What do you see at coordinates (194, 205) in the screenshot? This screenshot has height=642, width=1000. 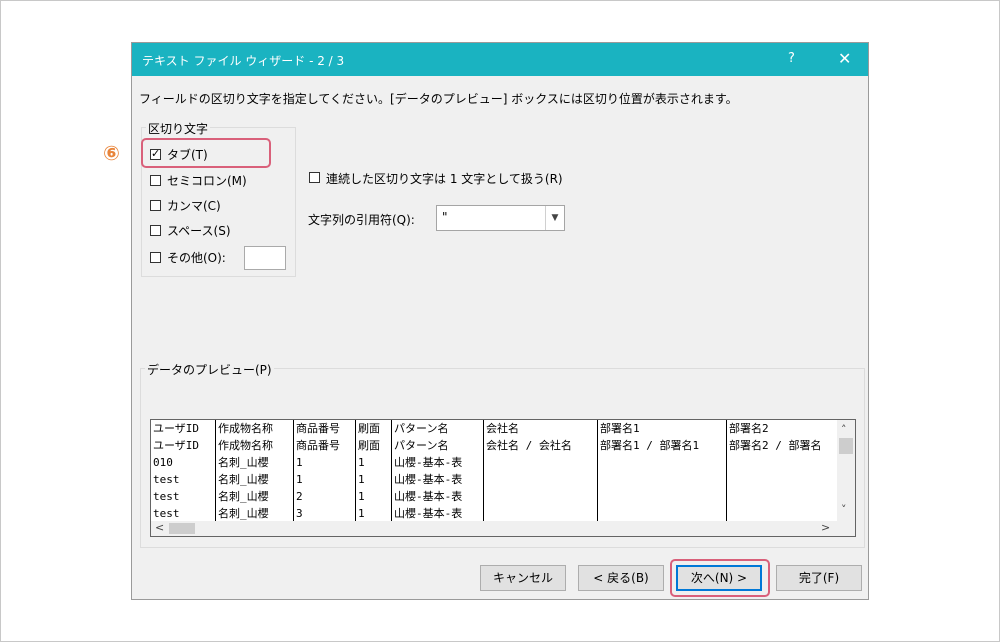 I see `comma-checkbox-label: カンマ(C)` at bounding box center [194, 205].